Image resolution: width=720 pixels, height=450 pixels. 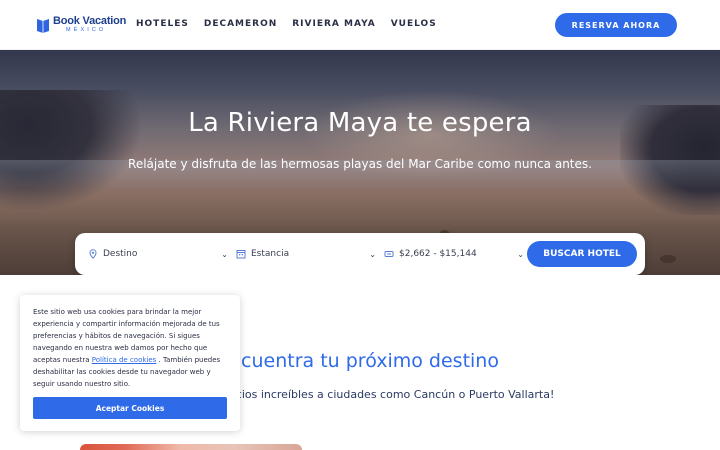 I want to click on destination-label: Destino, so click(x=120, y=254).